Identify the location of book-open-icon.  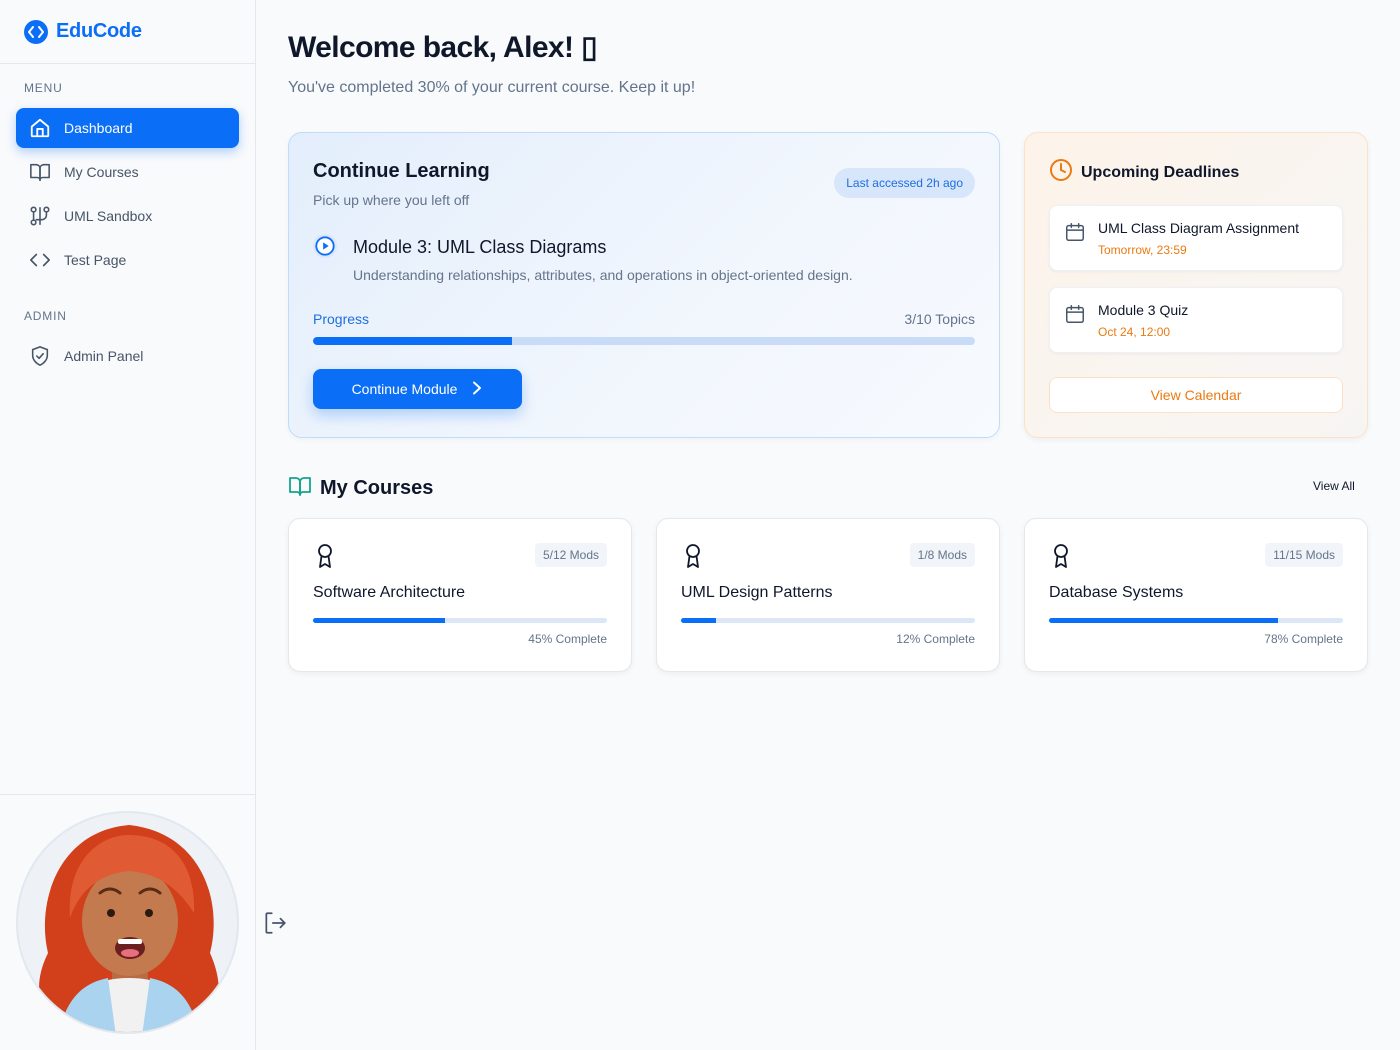
(300, 488).